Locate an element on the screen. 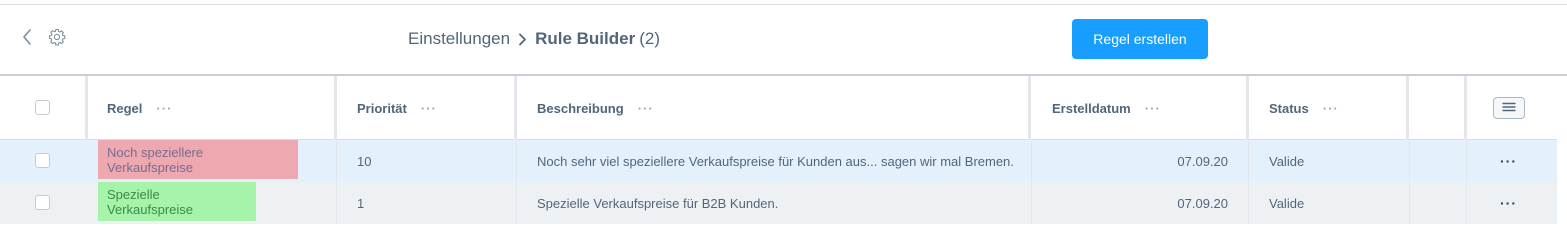  column-header-beschreibung: Beschreibung ··· is located at coordinates (595, 108).